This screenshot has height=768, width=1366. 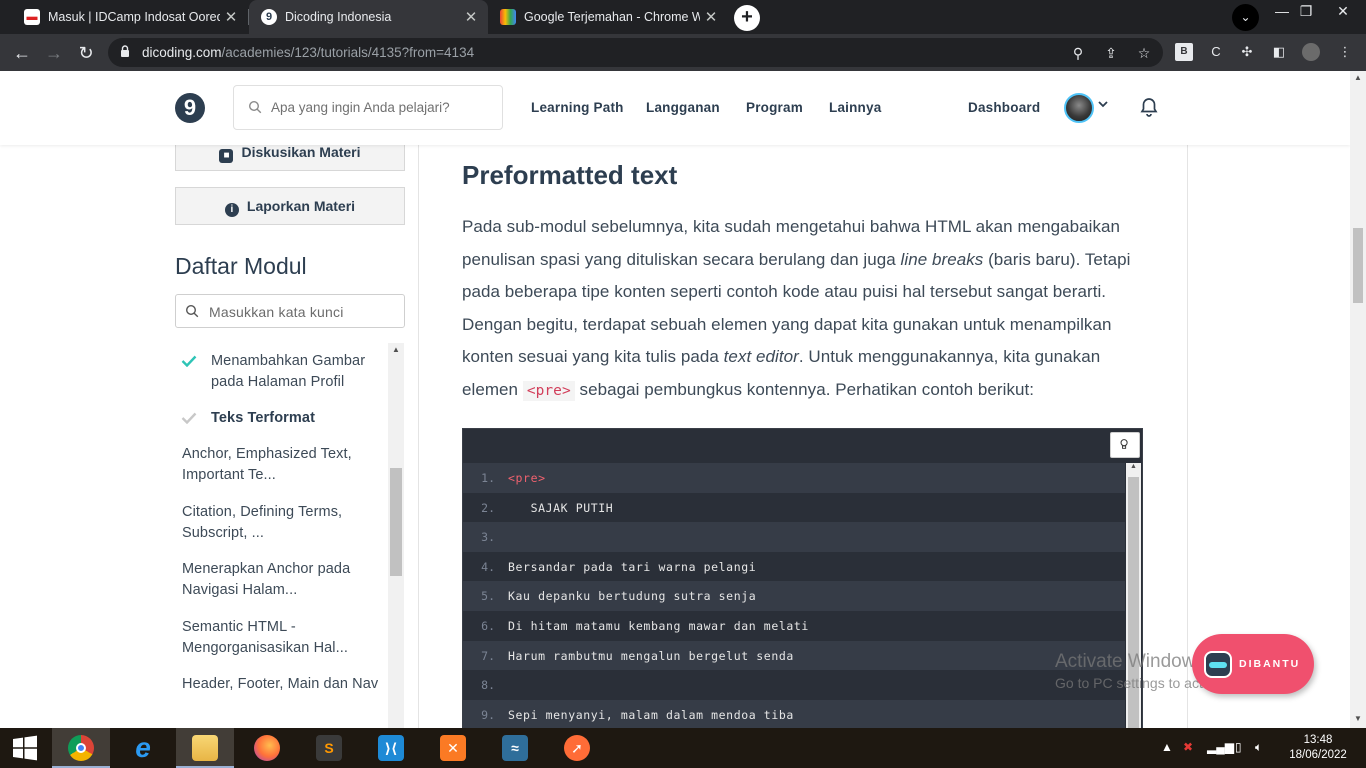 What do you see at coordinates (1078, 53) in the screenshot?
I see `zoom-icon: ⚲` at bounding box center [1078, 53].